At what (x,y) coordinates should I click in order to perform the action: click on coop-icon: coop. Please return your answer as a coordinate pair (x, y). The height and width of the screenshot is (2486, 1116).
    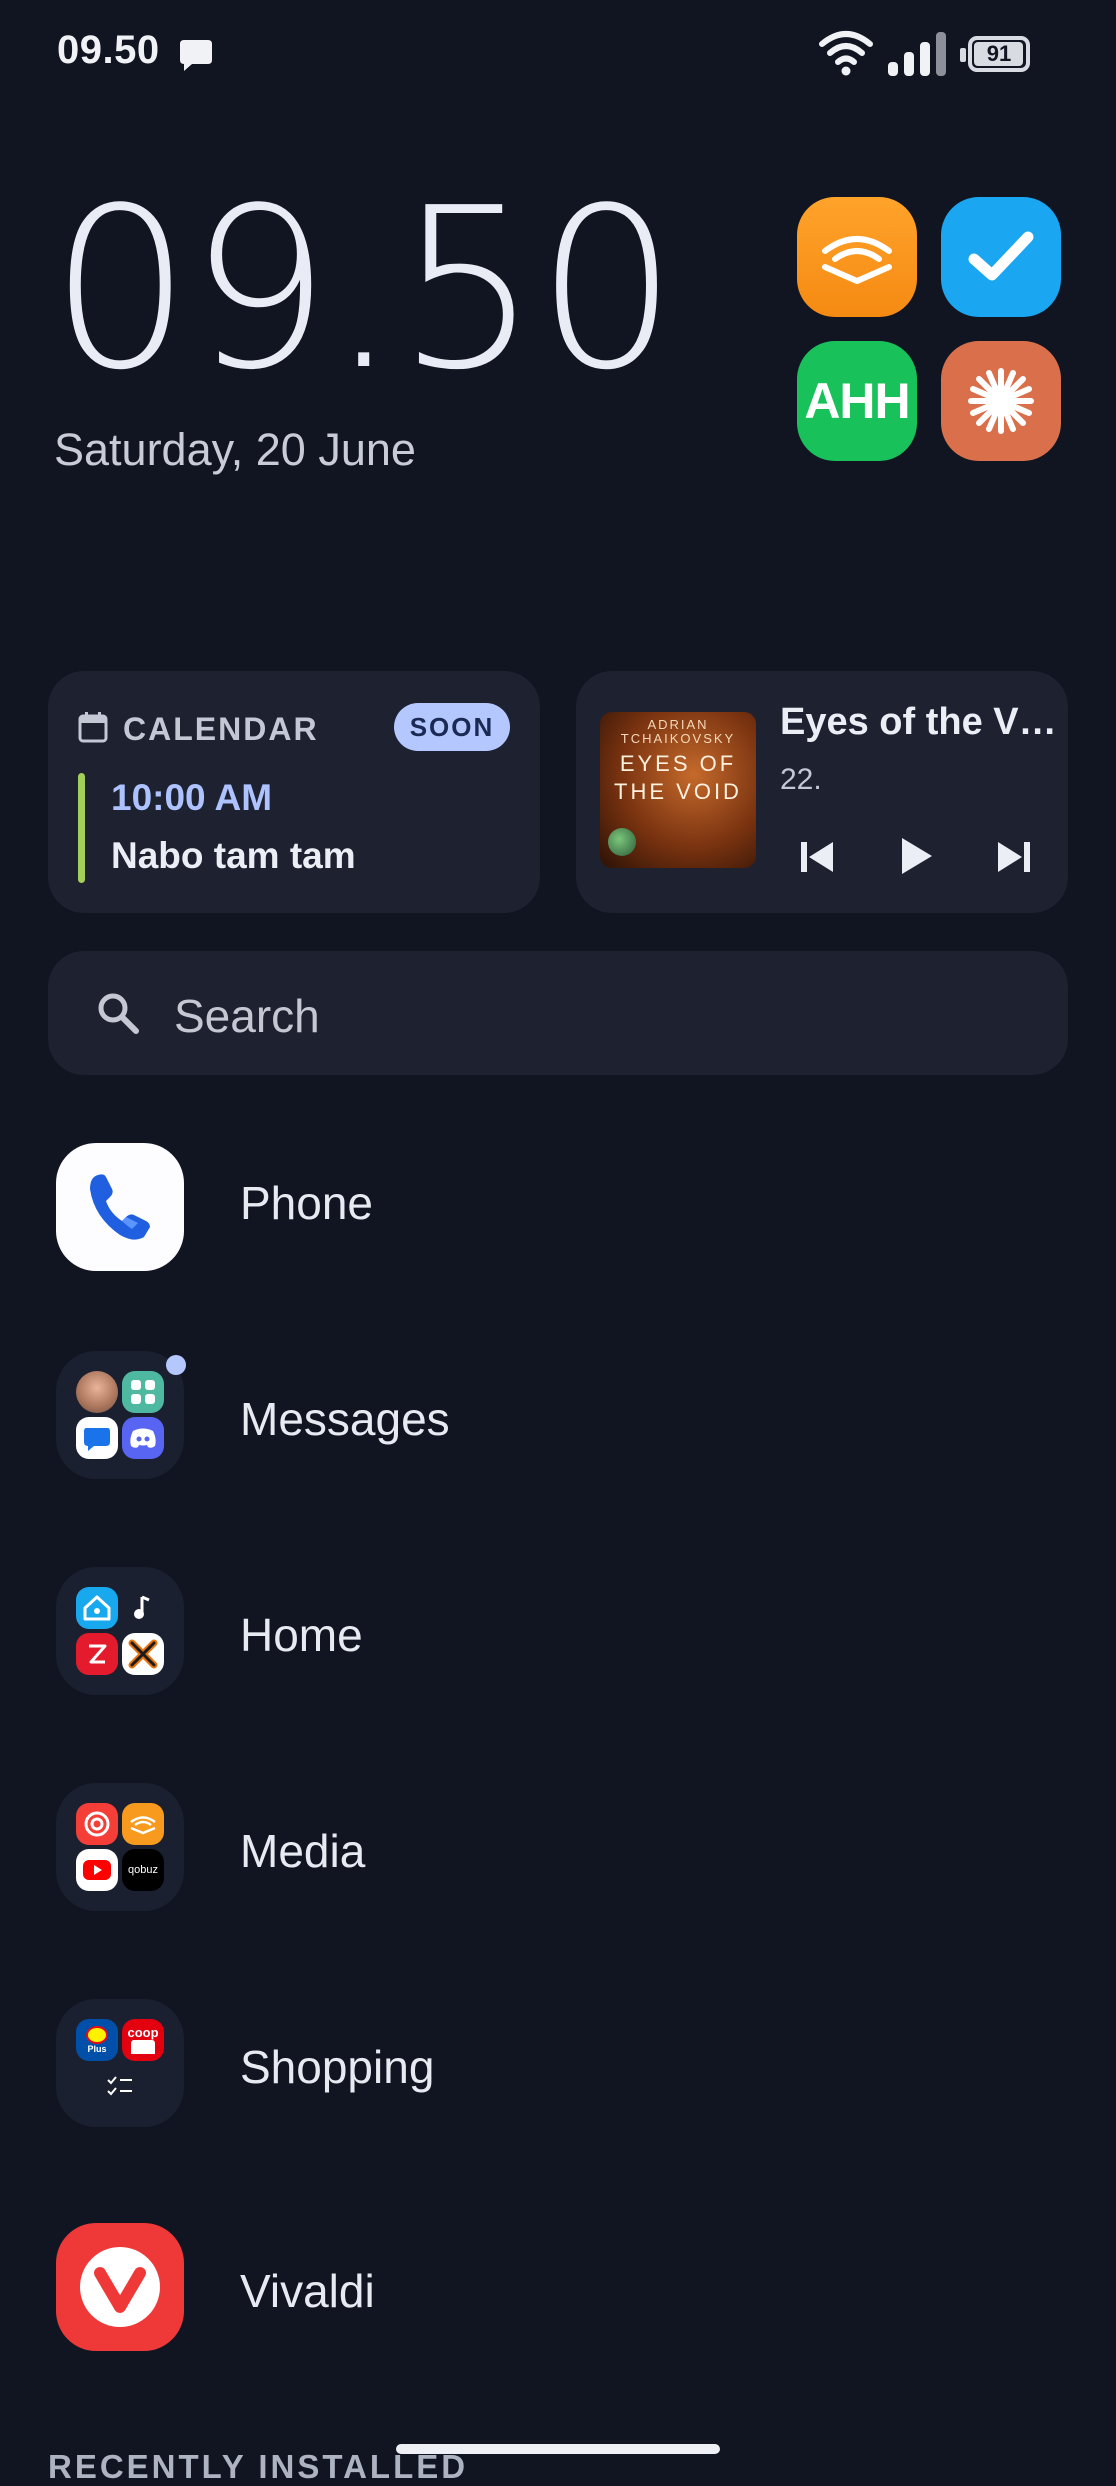
    Looking at the image, I should click on (143, 2040).